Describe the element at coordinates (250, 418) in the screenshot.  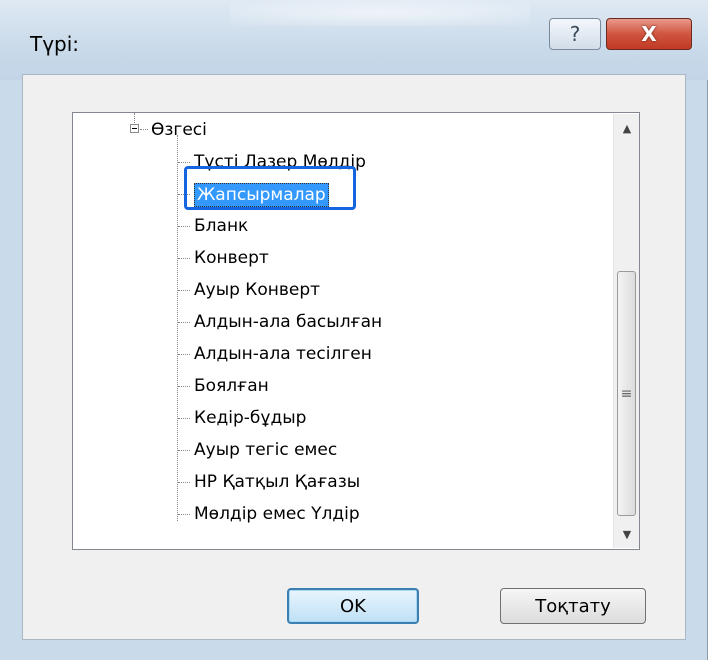
I see `tree-item: Кедір-бұдыр` at that location.